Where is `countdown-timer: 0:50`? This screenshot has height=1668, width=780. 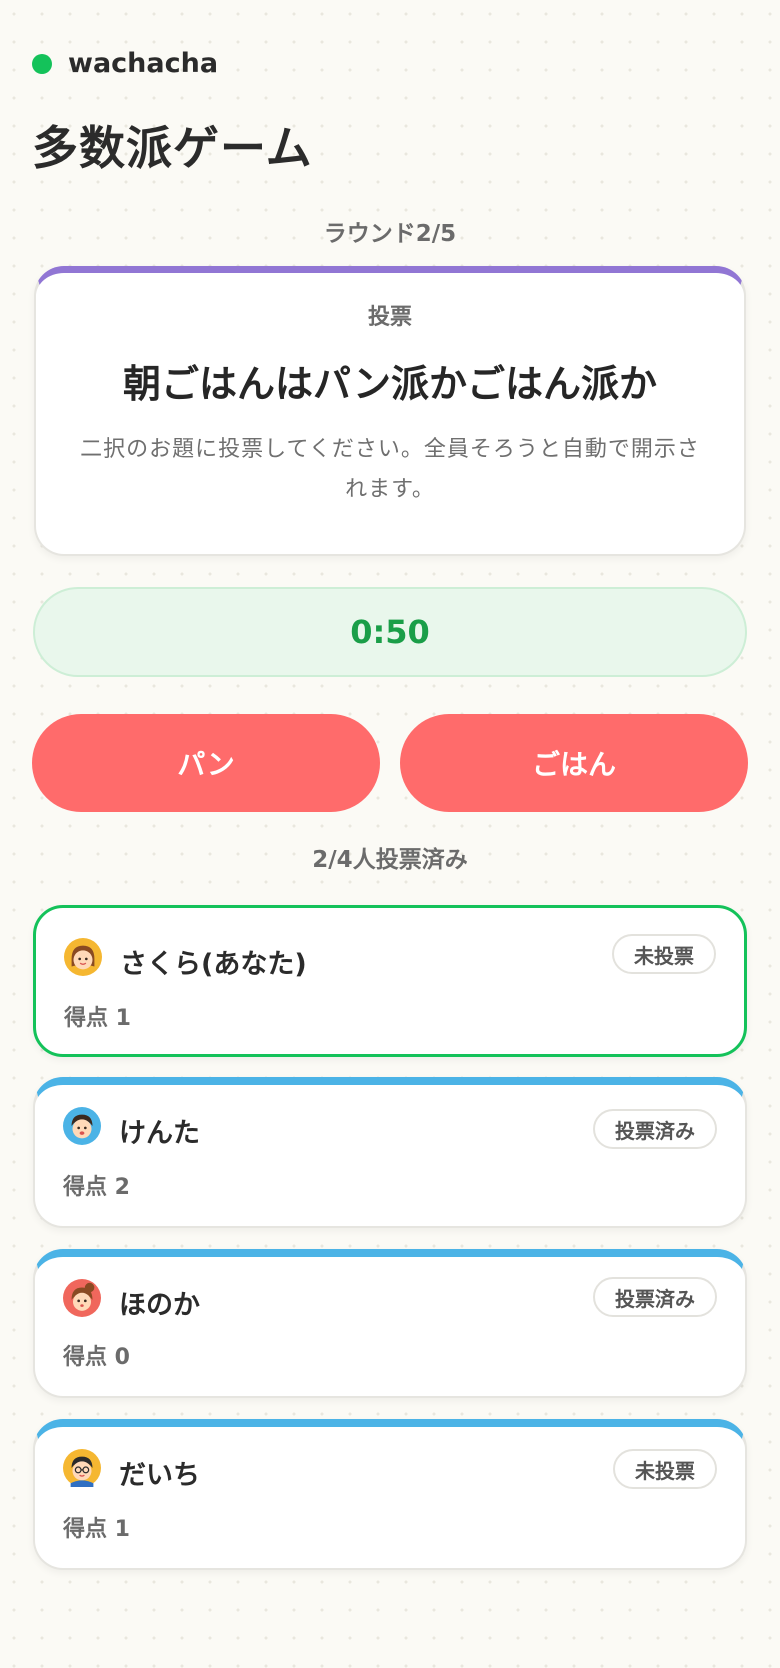
countdown-timer: 0:50 is located at coordinates (390, 632).